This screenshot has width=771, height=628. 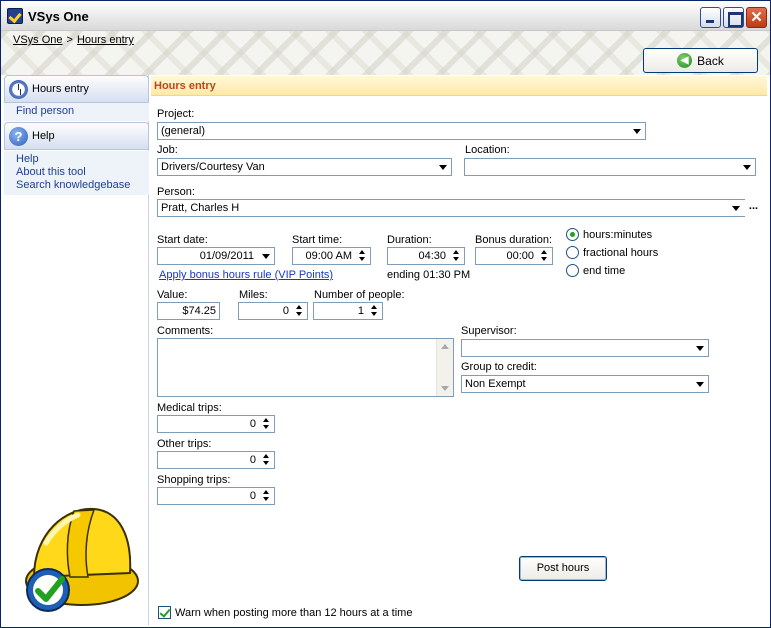 What do you see at coordinates (563, 568) in the screenshot?
I see `post-hours-button: Post hours` at bounding box center [563, 568].